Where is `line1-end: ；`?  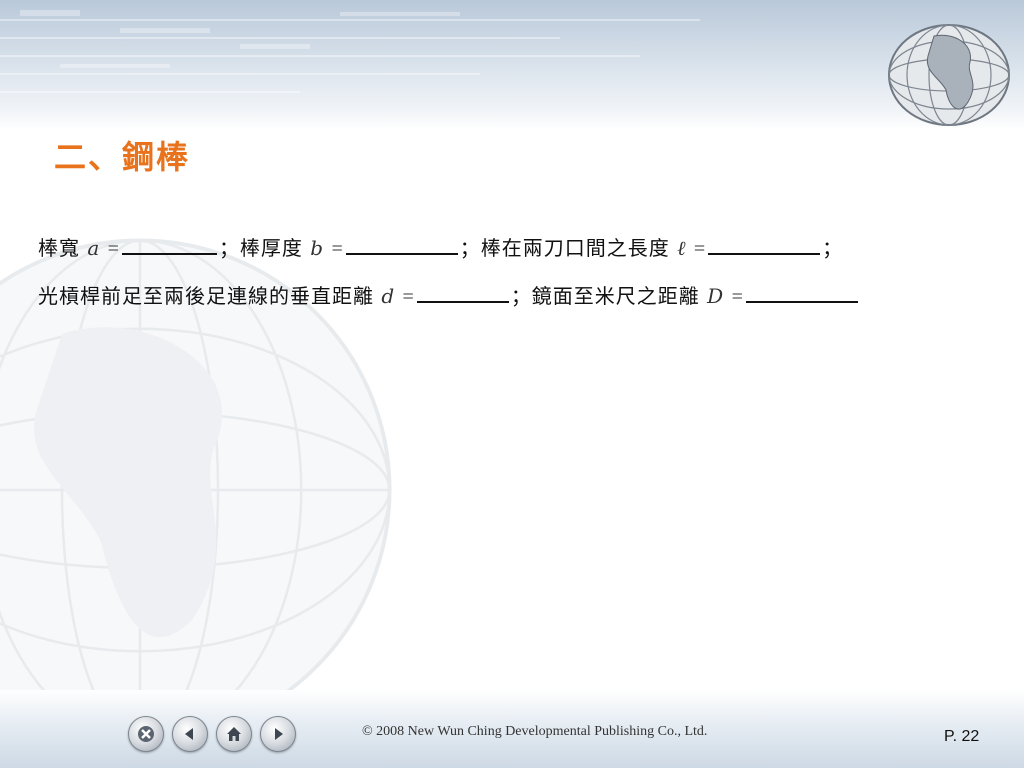
line1-end: ； is located at coordinates (833, 248).